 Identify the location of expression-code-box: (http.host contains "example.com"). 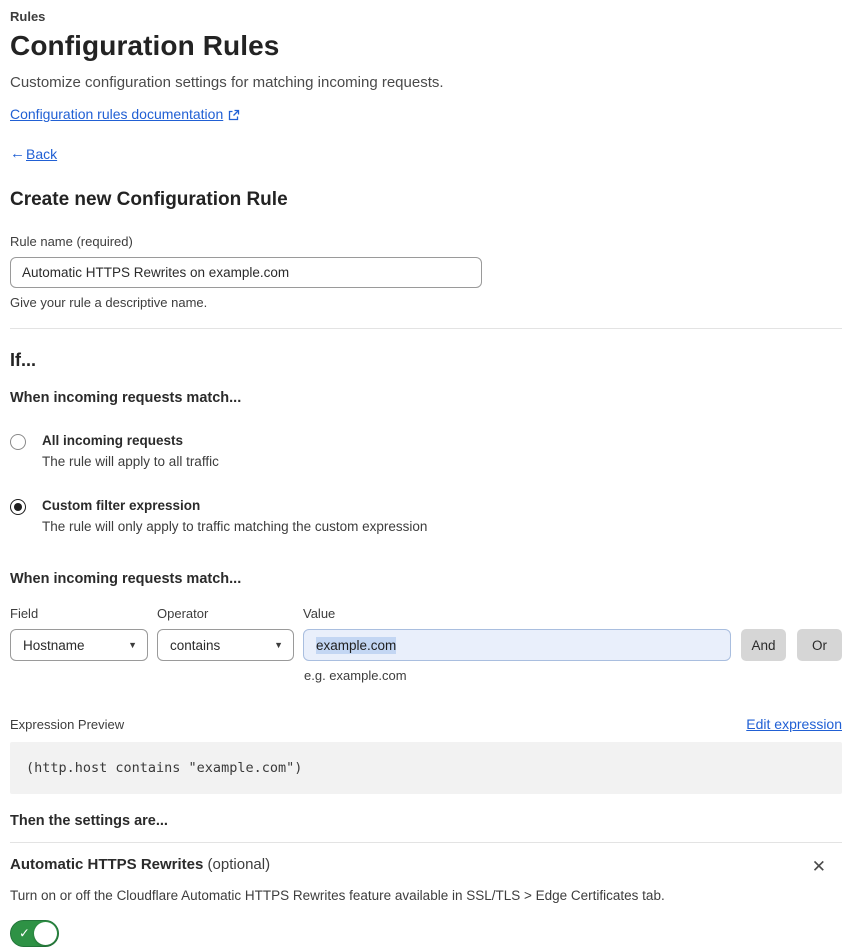
(426, 768).